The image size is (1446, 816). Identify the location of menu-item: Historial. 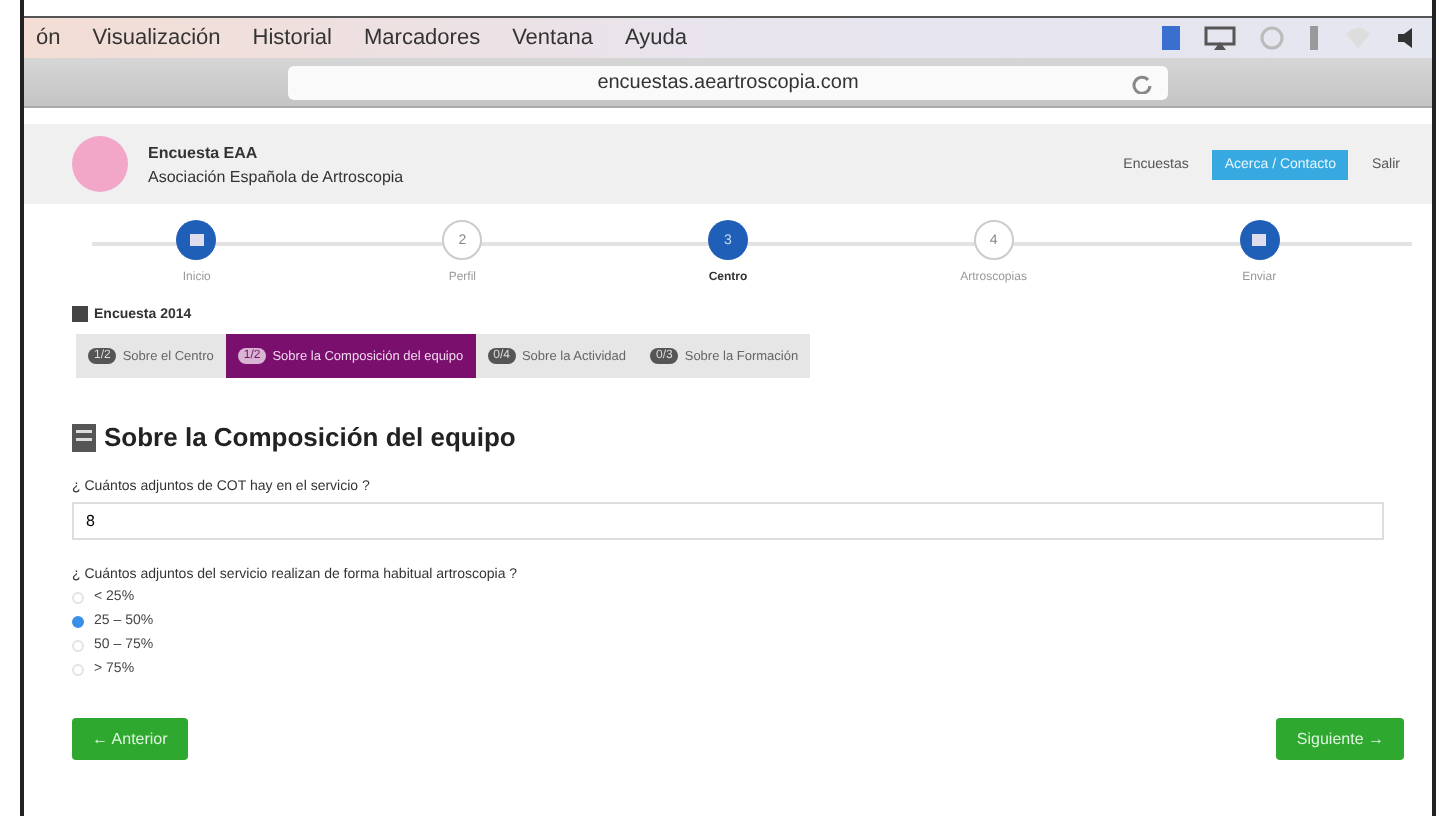
(292, 38).